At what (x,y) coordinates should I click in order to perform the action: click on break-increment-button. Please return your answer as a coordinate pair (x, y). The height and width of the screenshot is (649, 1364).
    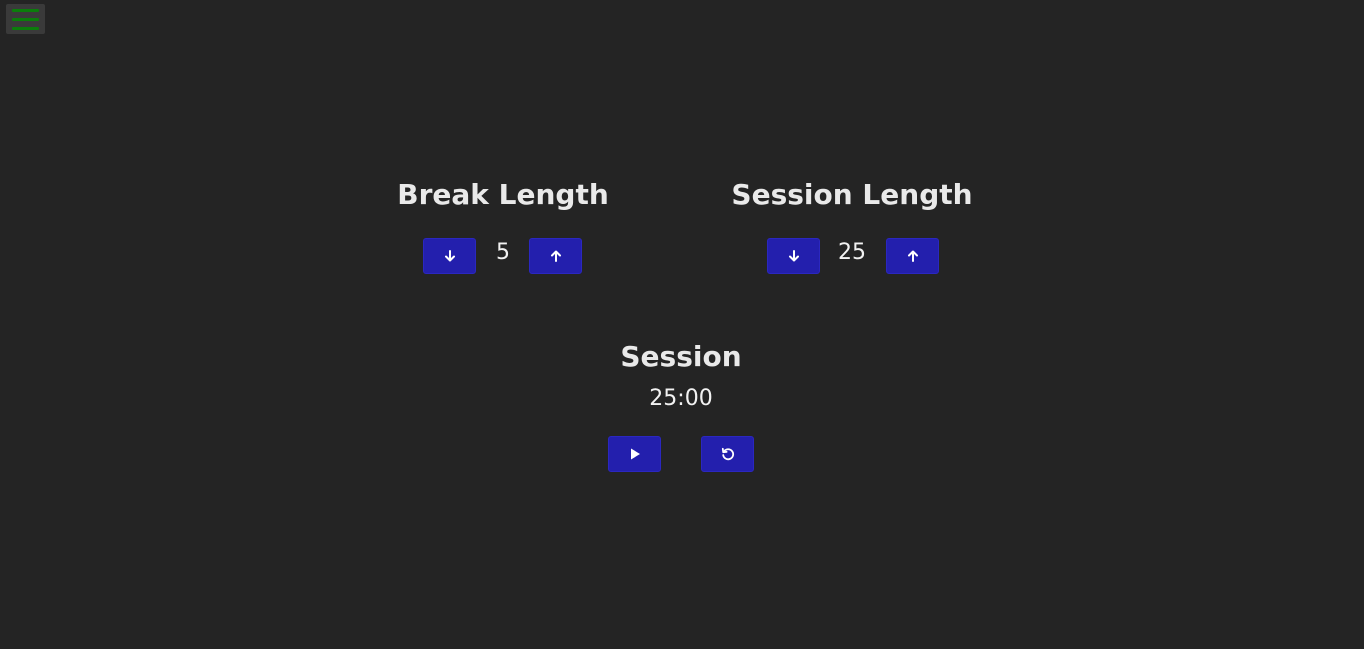
    Looking at the image, I should click on (555, 256).